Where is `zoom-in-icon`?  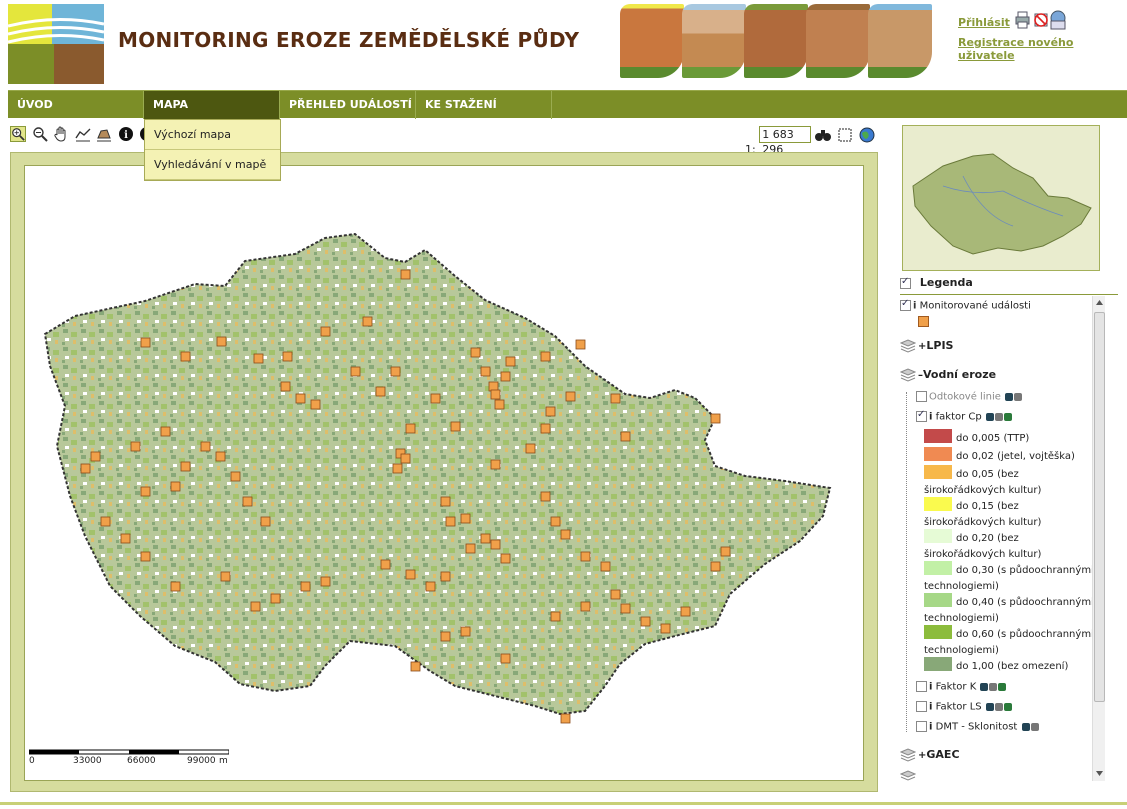 zoom-in-icon is located at coordinates (18, 134).